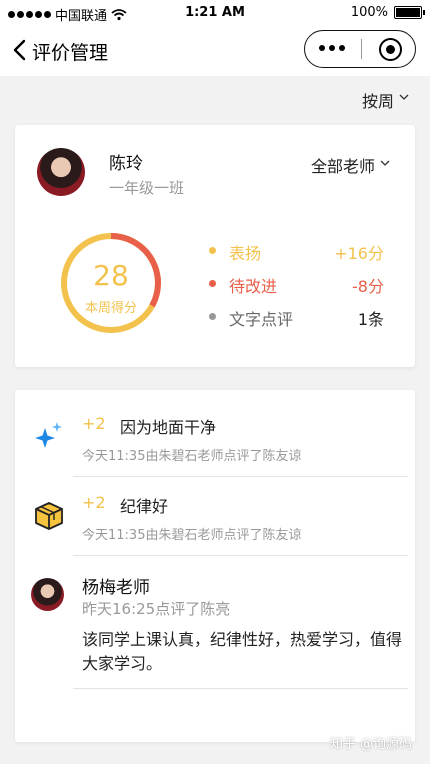  Describe the element at coordinates (116, 588) in the screenshot. I see `commenter-name: 杨梅老师` at that location.